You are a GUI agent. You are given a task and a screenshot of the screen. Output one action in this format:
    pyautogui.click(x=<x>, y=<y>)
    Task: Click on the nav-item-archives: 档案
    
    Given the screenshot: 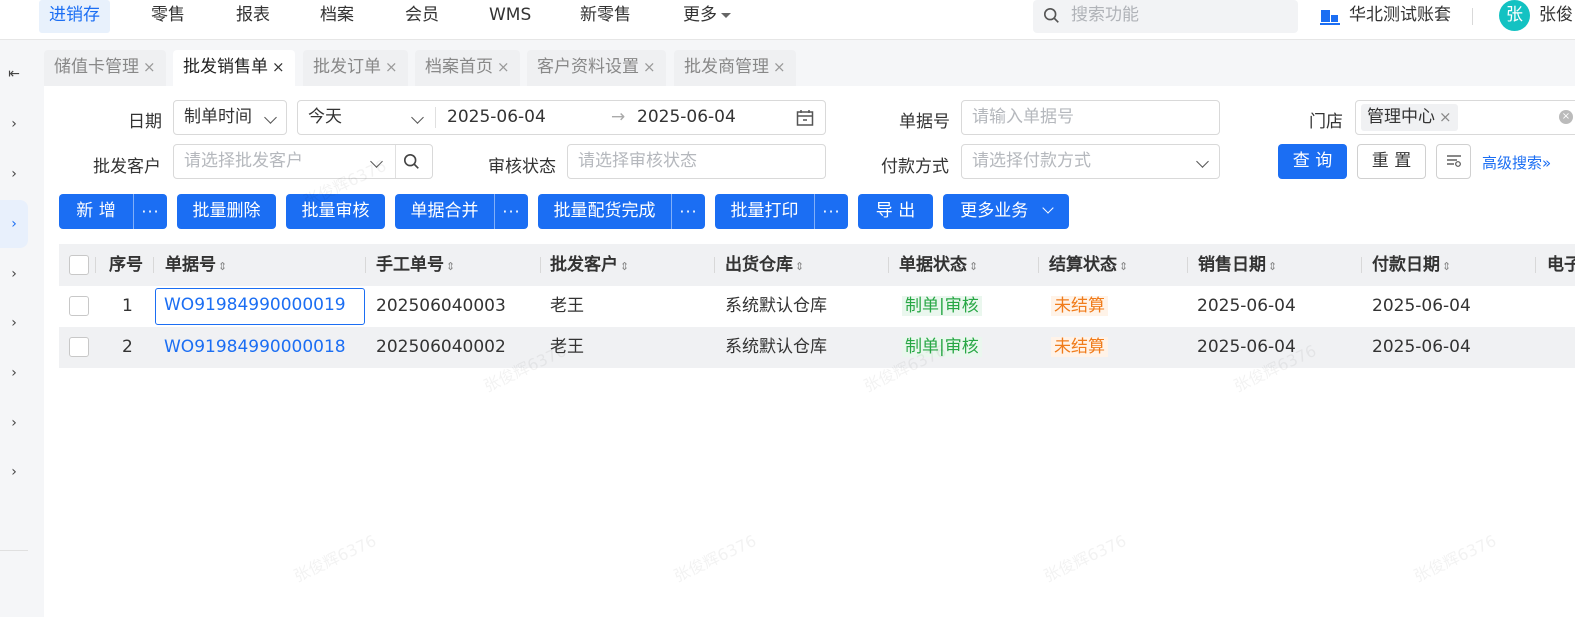 What is the action you would take?
    pyautogui.click(x=337, y=16)
    